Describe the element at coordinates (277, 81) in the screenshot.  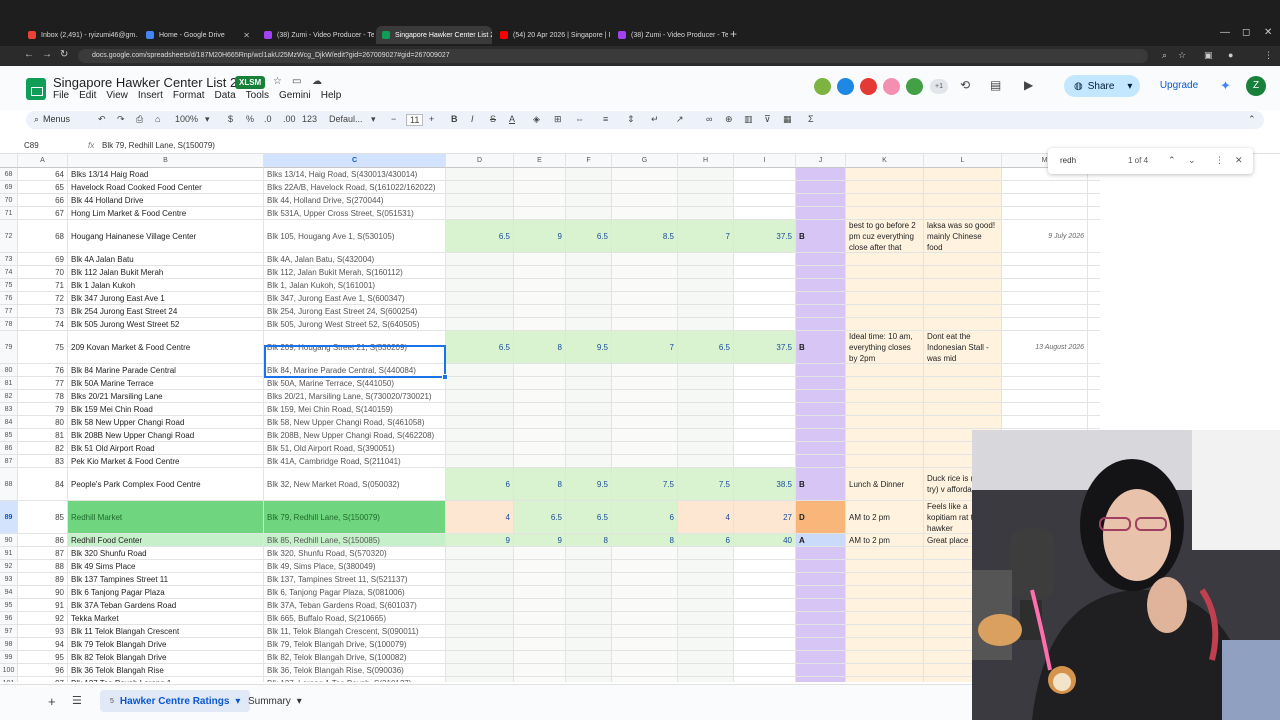
I see `star-icon: ☆` at that location.